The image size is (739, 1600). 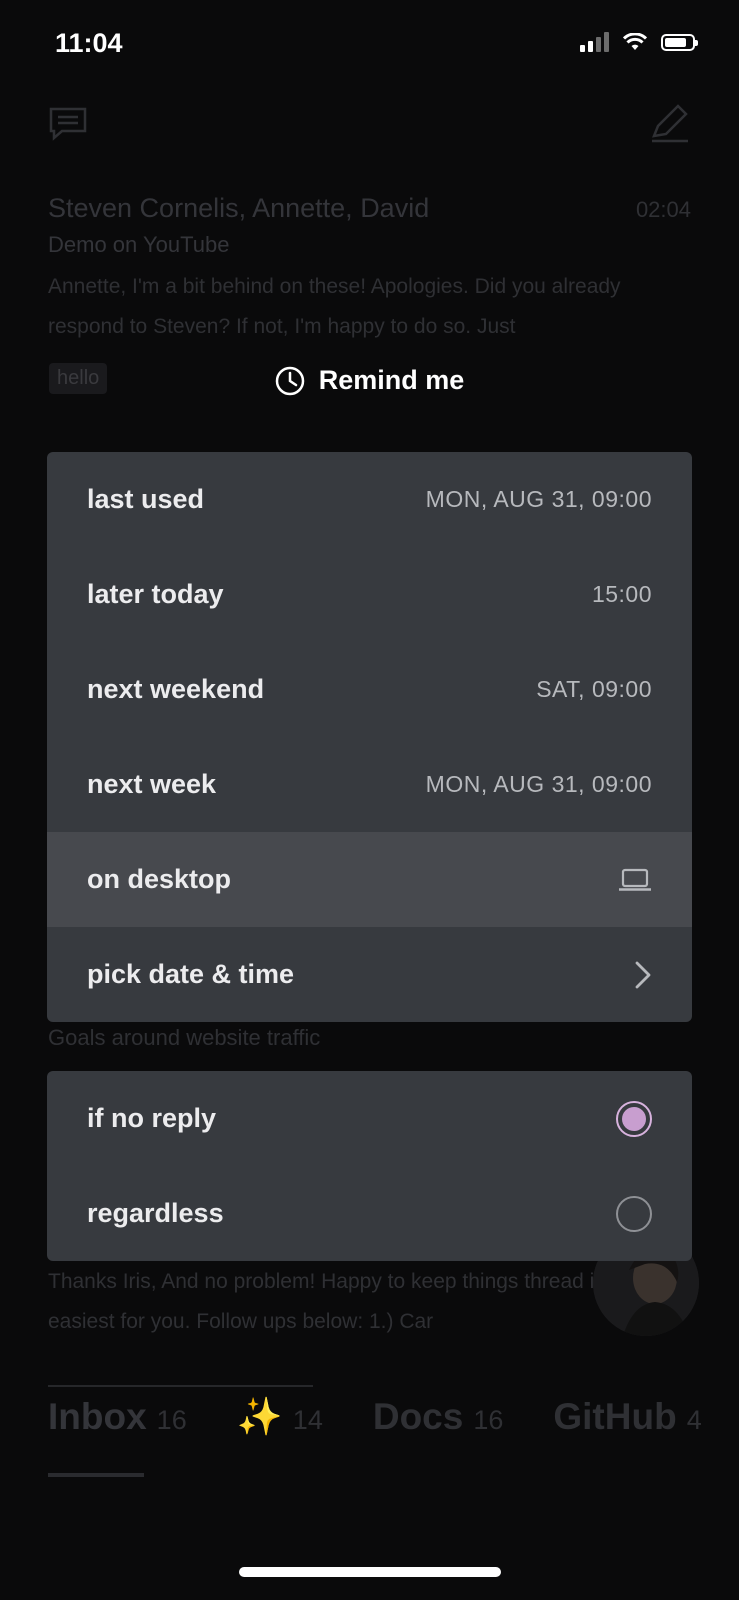 I want to click on status-icons, so click(x=639, y=42).